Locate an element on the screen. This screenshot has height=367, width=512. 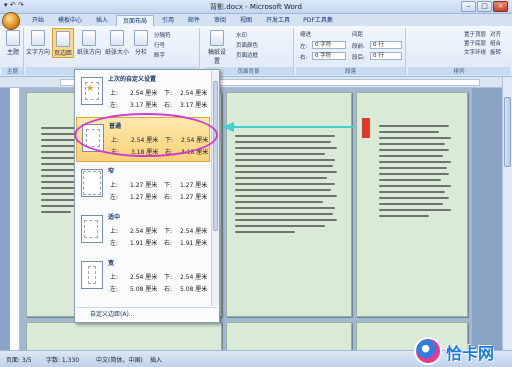
orientation-button: 纸张方向 is located at coordinates (89, 43).